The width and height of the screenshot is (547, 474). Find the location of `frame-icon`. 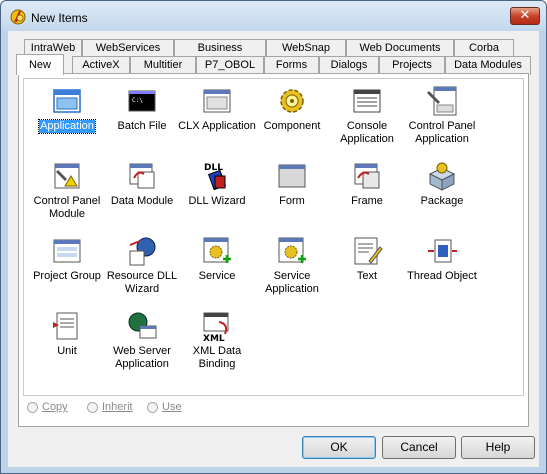

frame-icon is located at coordinates (367, 176).